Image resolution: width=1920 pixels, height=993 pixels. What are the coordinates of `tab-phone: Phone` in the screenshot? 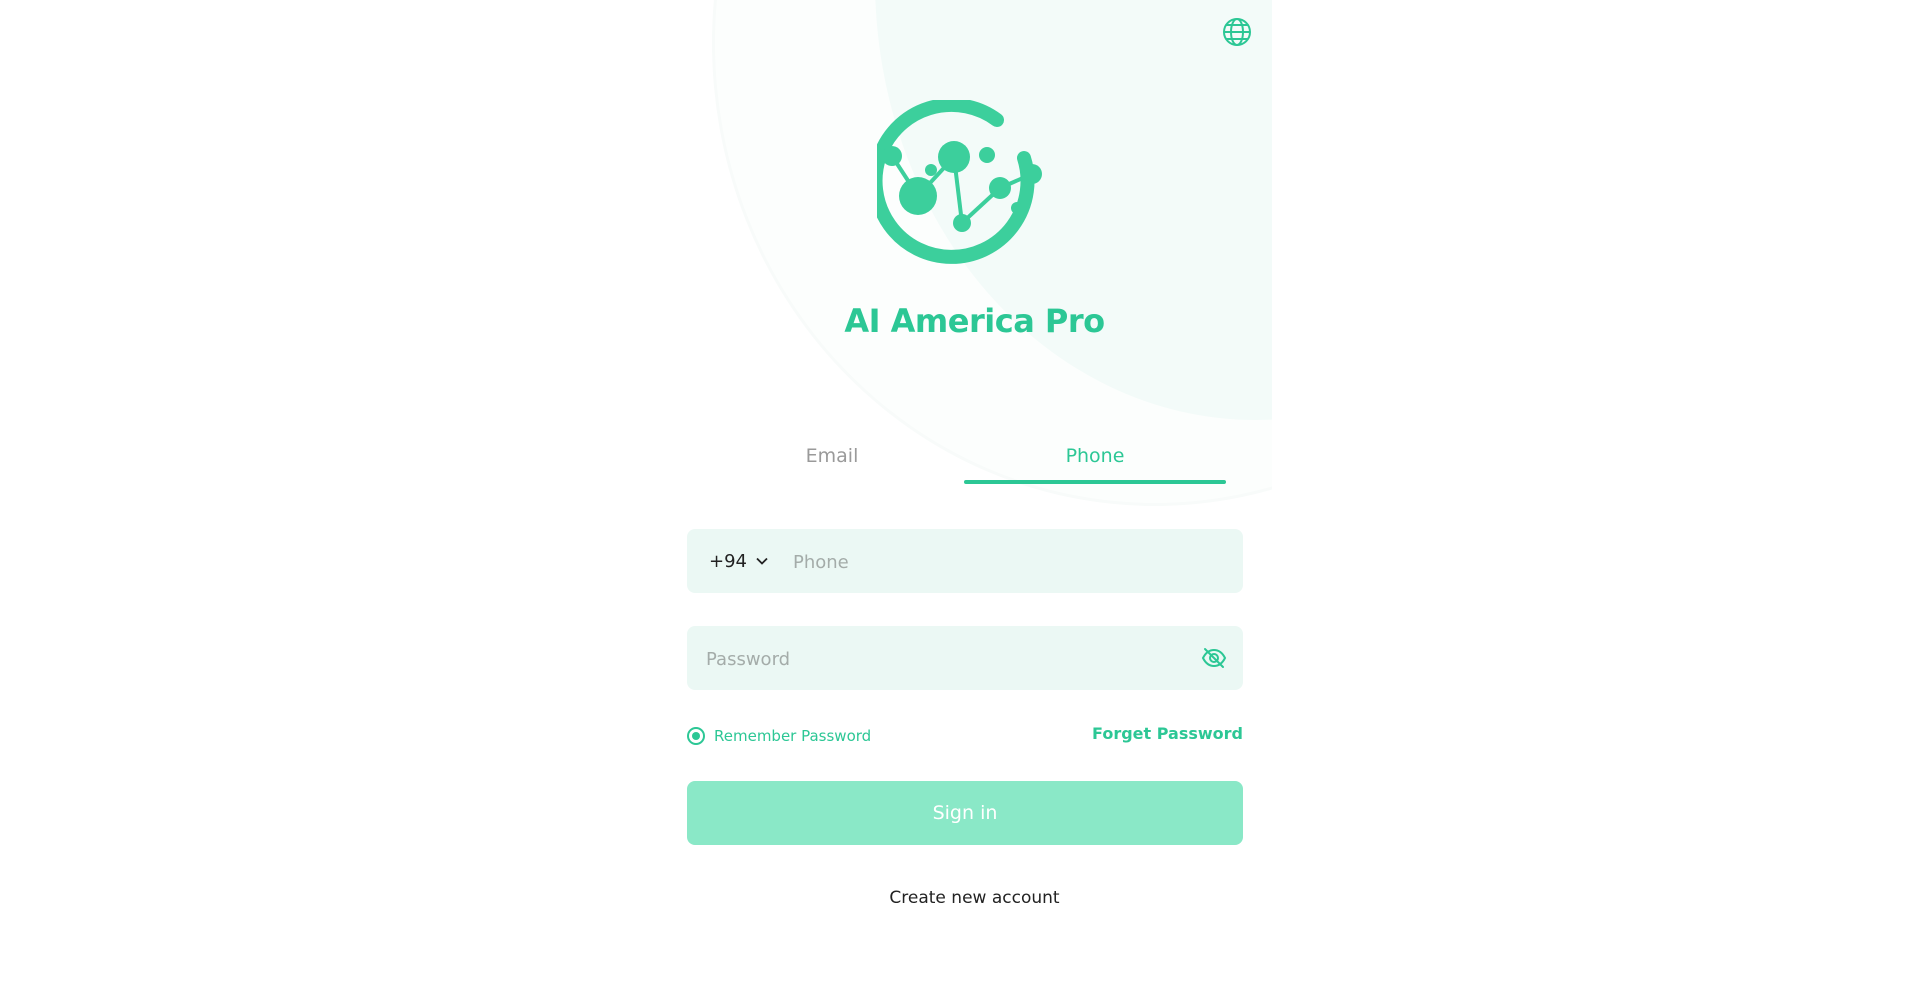 It's located at (1095, 462).